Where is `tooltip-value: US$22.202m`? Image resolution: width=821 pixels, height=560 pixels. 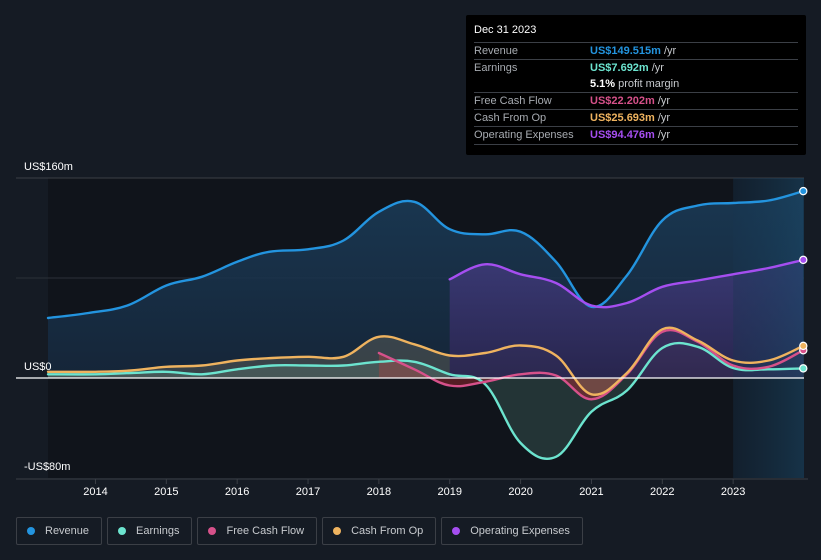 tooltip-value: US$22.202m is located at coordinates (622, 101).